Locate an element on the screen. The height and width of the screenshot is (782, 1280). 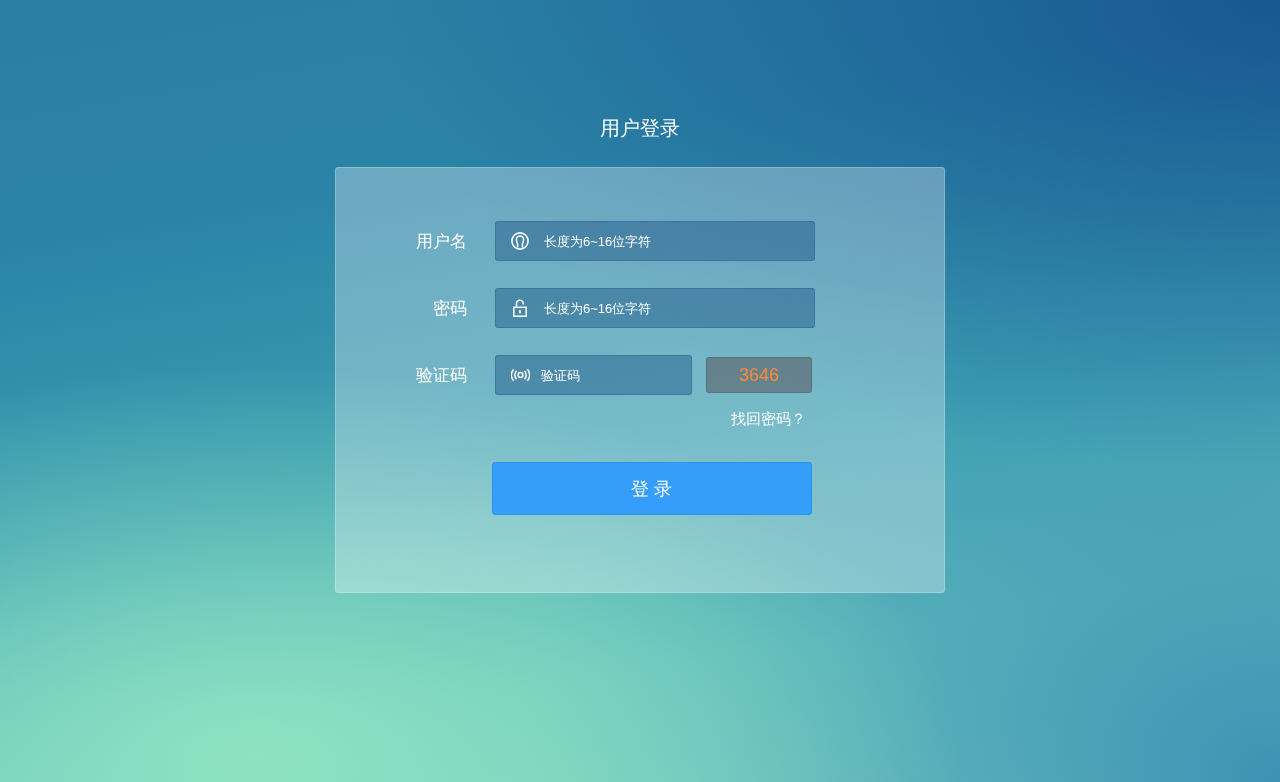
login-title: 用户登录 is located at coordinates (640, 128).